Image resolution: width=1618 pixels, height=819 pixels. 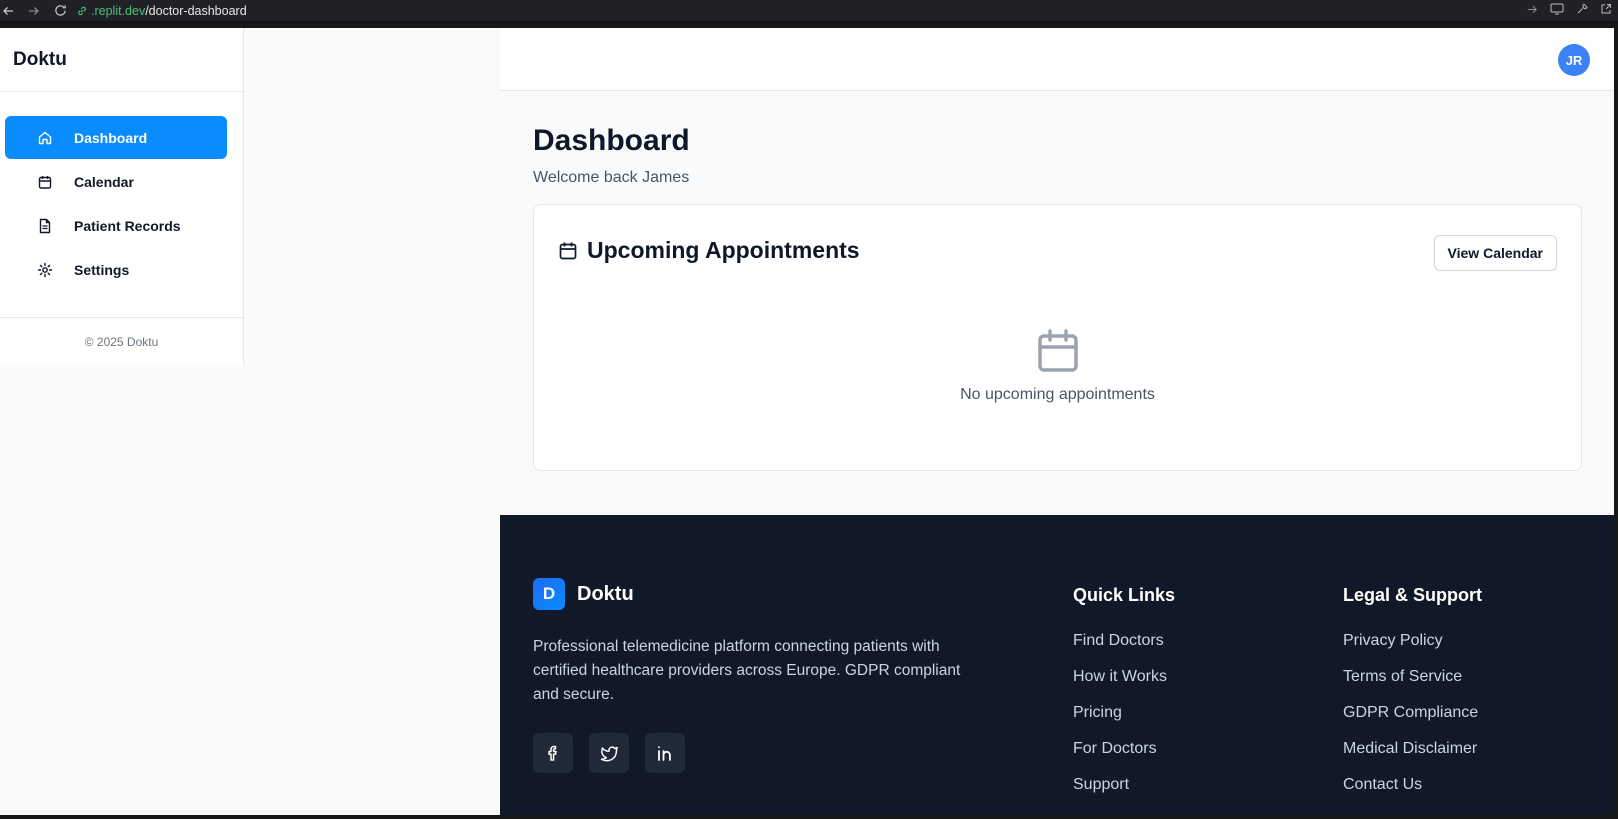 What do you see at coordinates (1557, 10) in the screenshot?
I see `monitor-icon` at bounding box center [1557, 10].